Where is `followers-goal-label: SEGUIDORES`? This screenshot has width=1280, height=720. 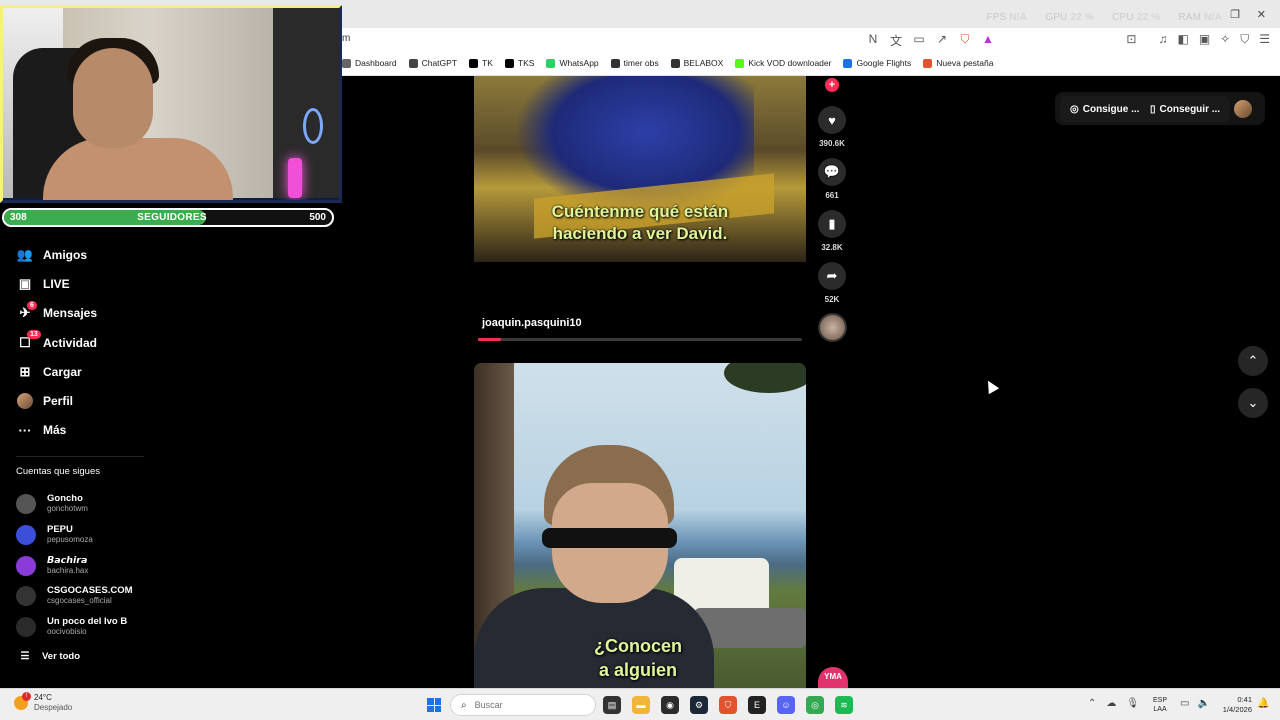 followers-goal-label: SEGUIDORES is located at coordinates (172, 217).